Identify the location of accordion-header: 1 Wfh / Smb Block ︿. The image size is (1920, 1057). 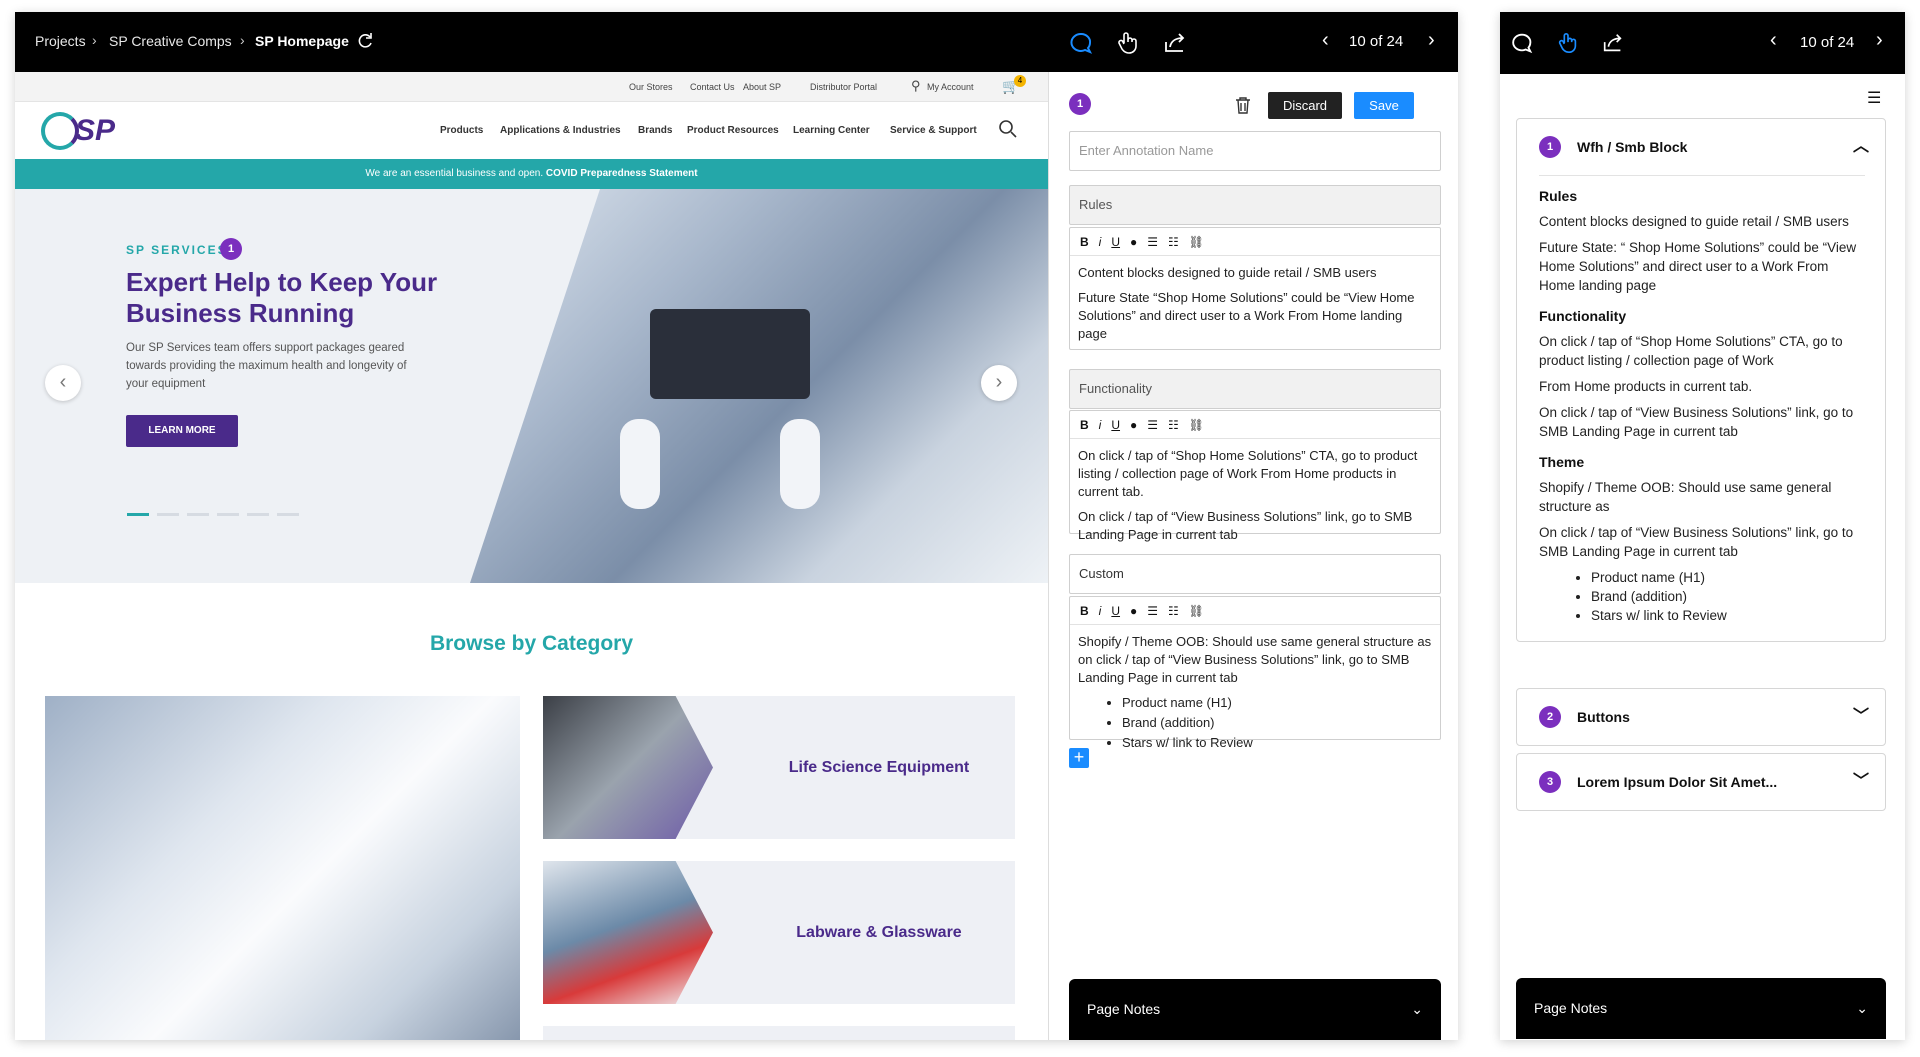
(1701, 147).